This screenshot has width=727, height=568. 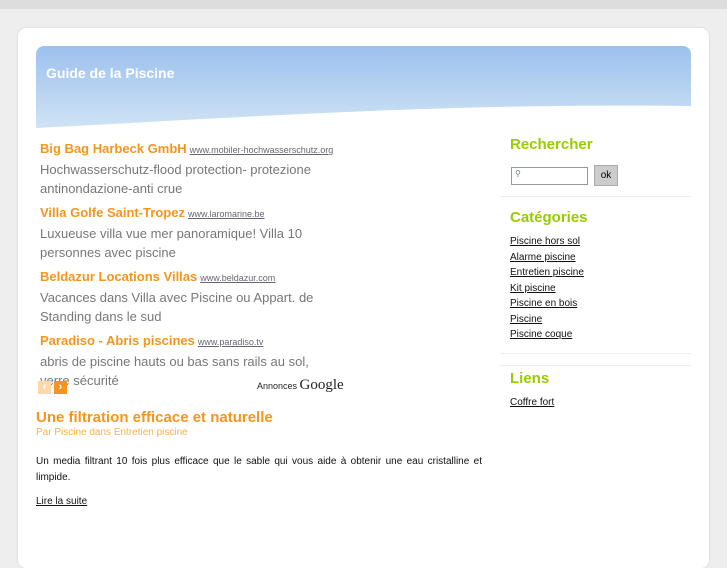 What do you see at coordinates (606, 175) in the screenshot?
I see `search-button: ok` at bounding box center [606, 175].